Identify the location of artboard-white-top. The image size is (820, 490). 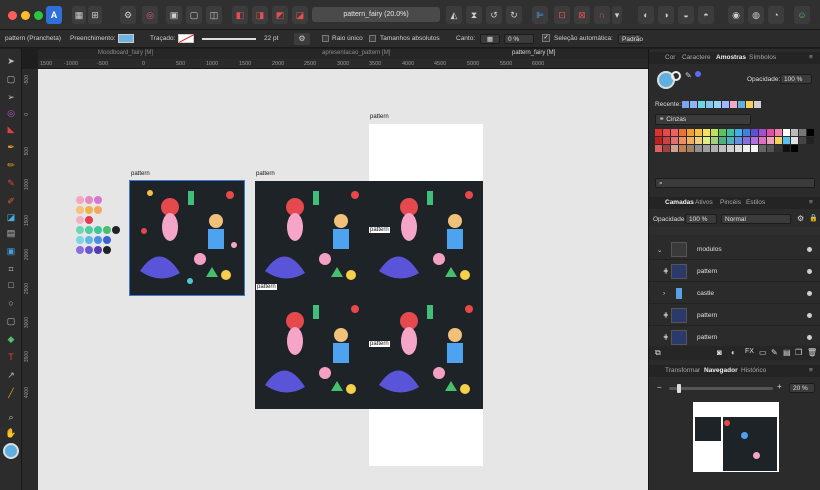
(426, 152).